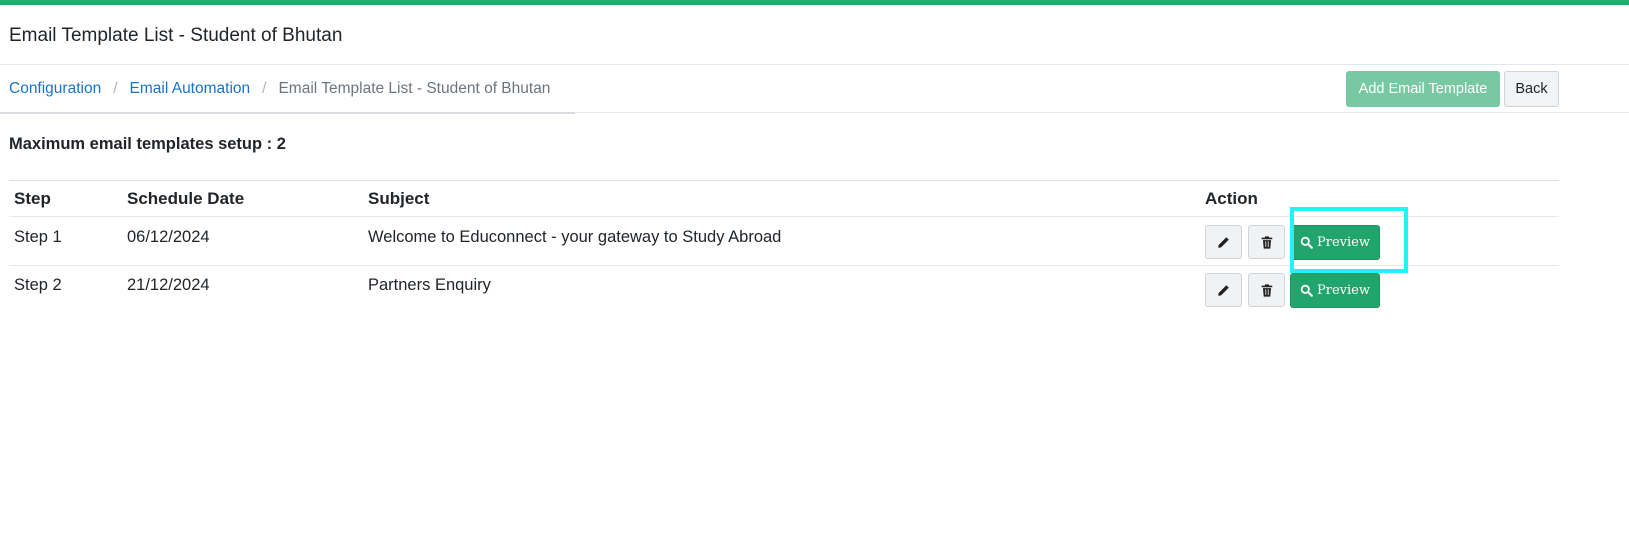 This screenshot has width=1629, height=556. I want to click on header-divider, so click(814, 64).